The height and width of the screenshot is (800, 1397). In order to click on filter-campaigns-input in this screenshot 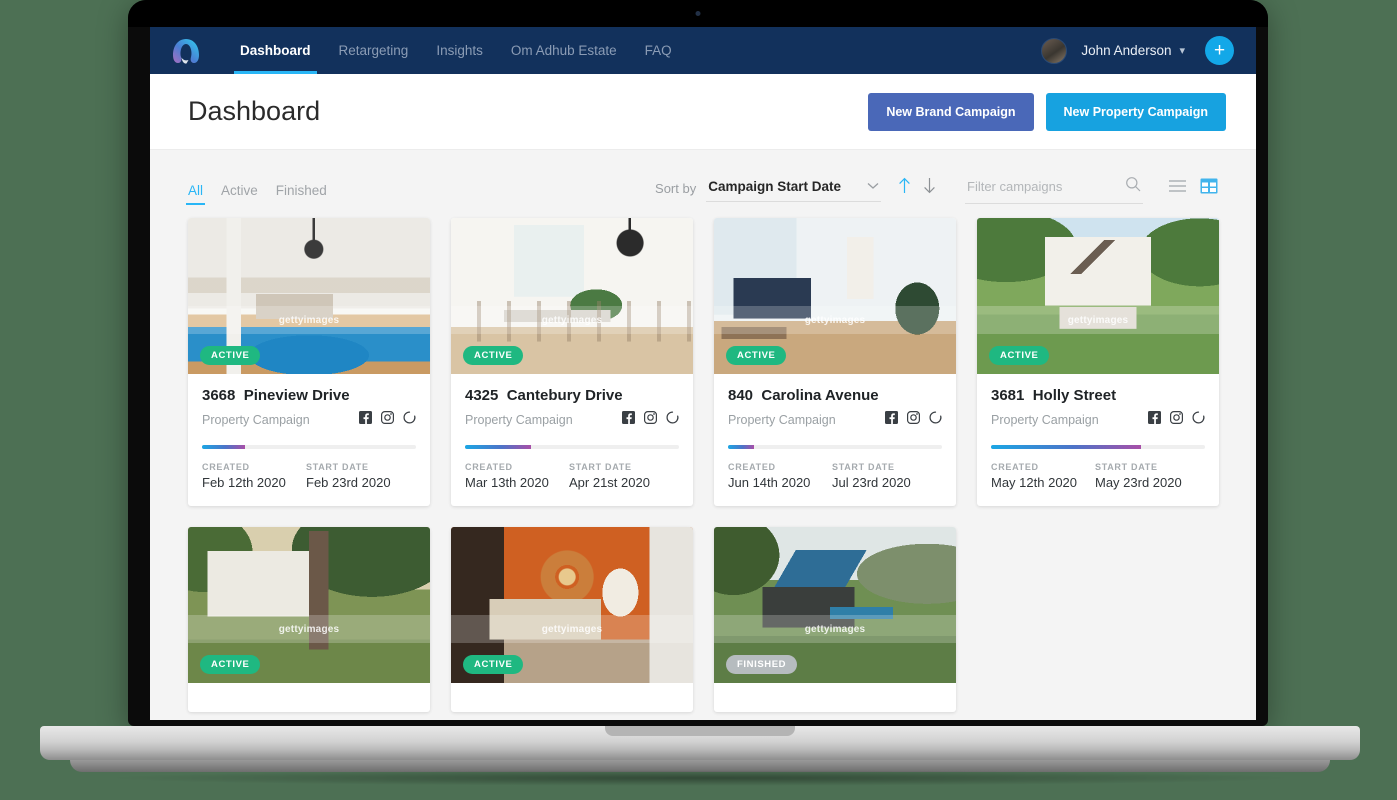, I will do `click(1046, 186)`.